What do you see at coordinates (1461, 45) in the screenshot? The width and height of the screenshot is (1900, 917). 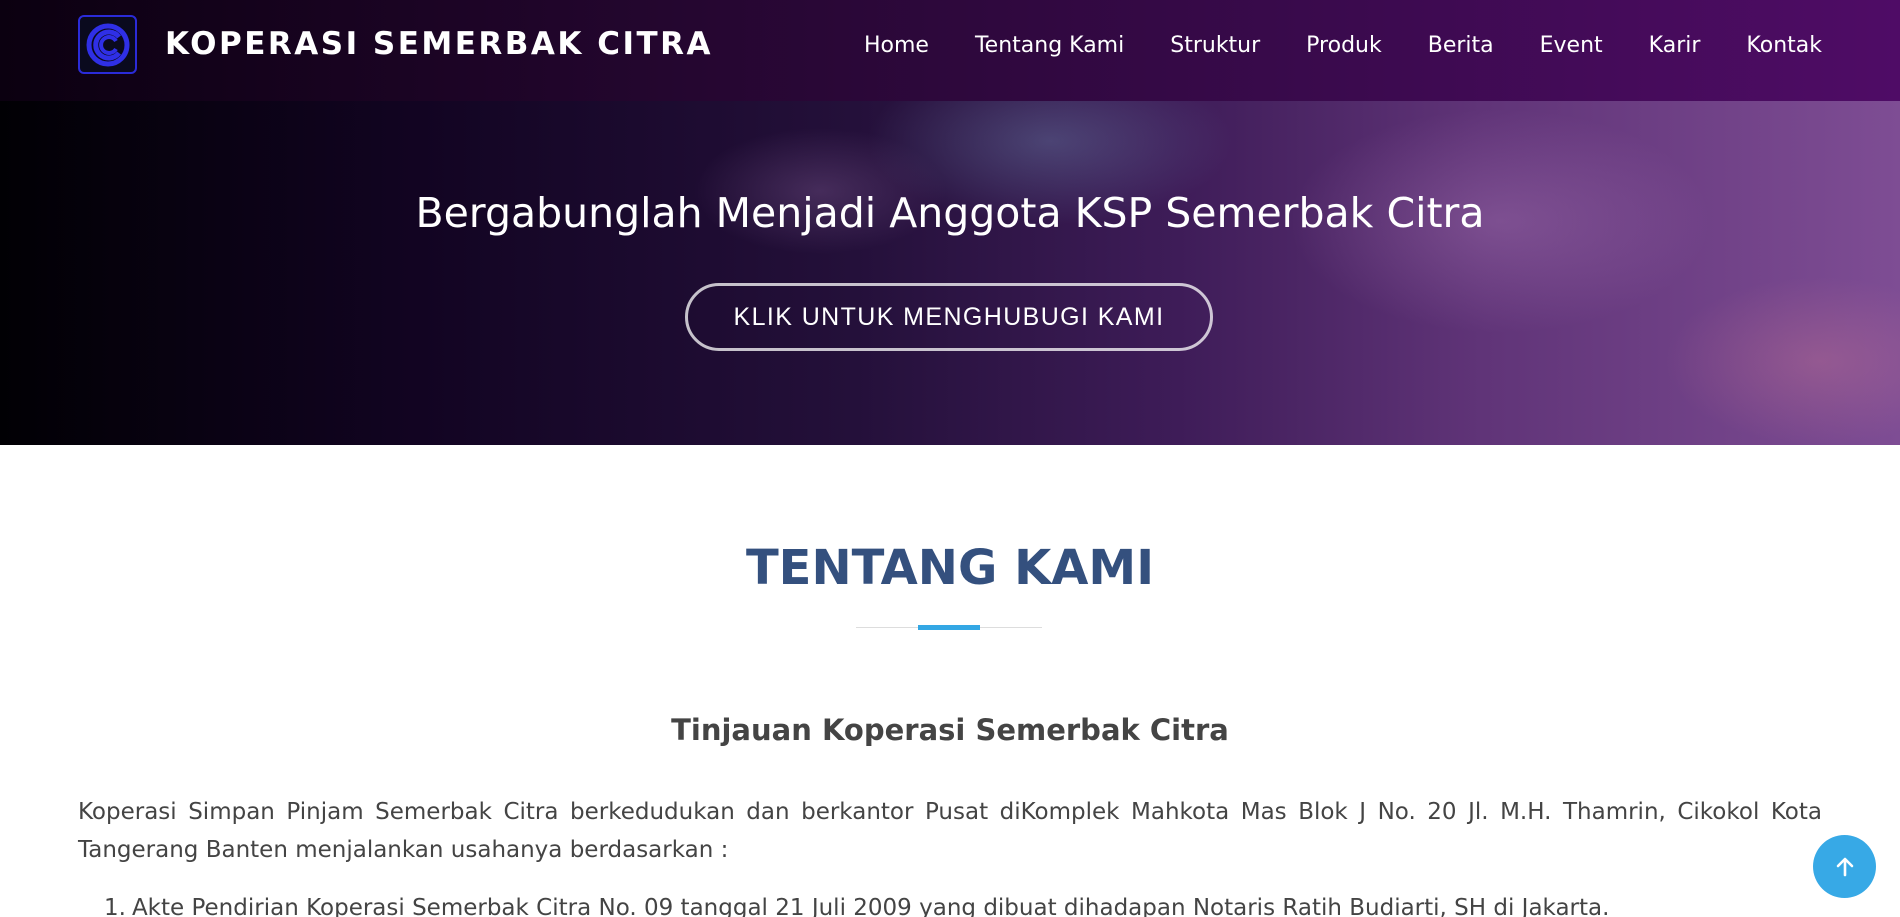 I see `nav-item-berita: Berita` at bounding box center [1461, 45].